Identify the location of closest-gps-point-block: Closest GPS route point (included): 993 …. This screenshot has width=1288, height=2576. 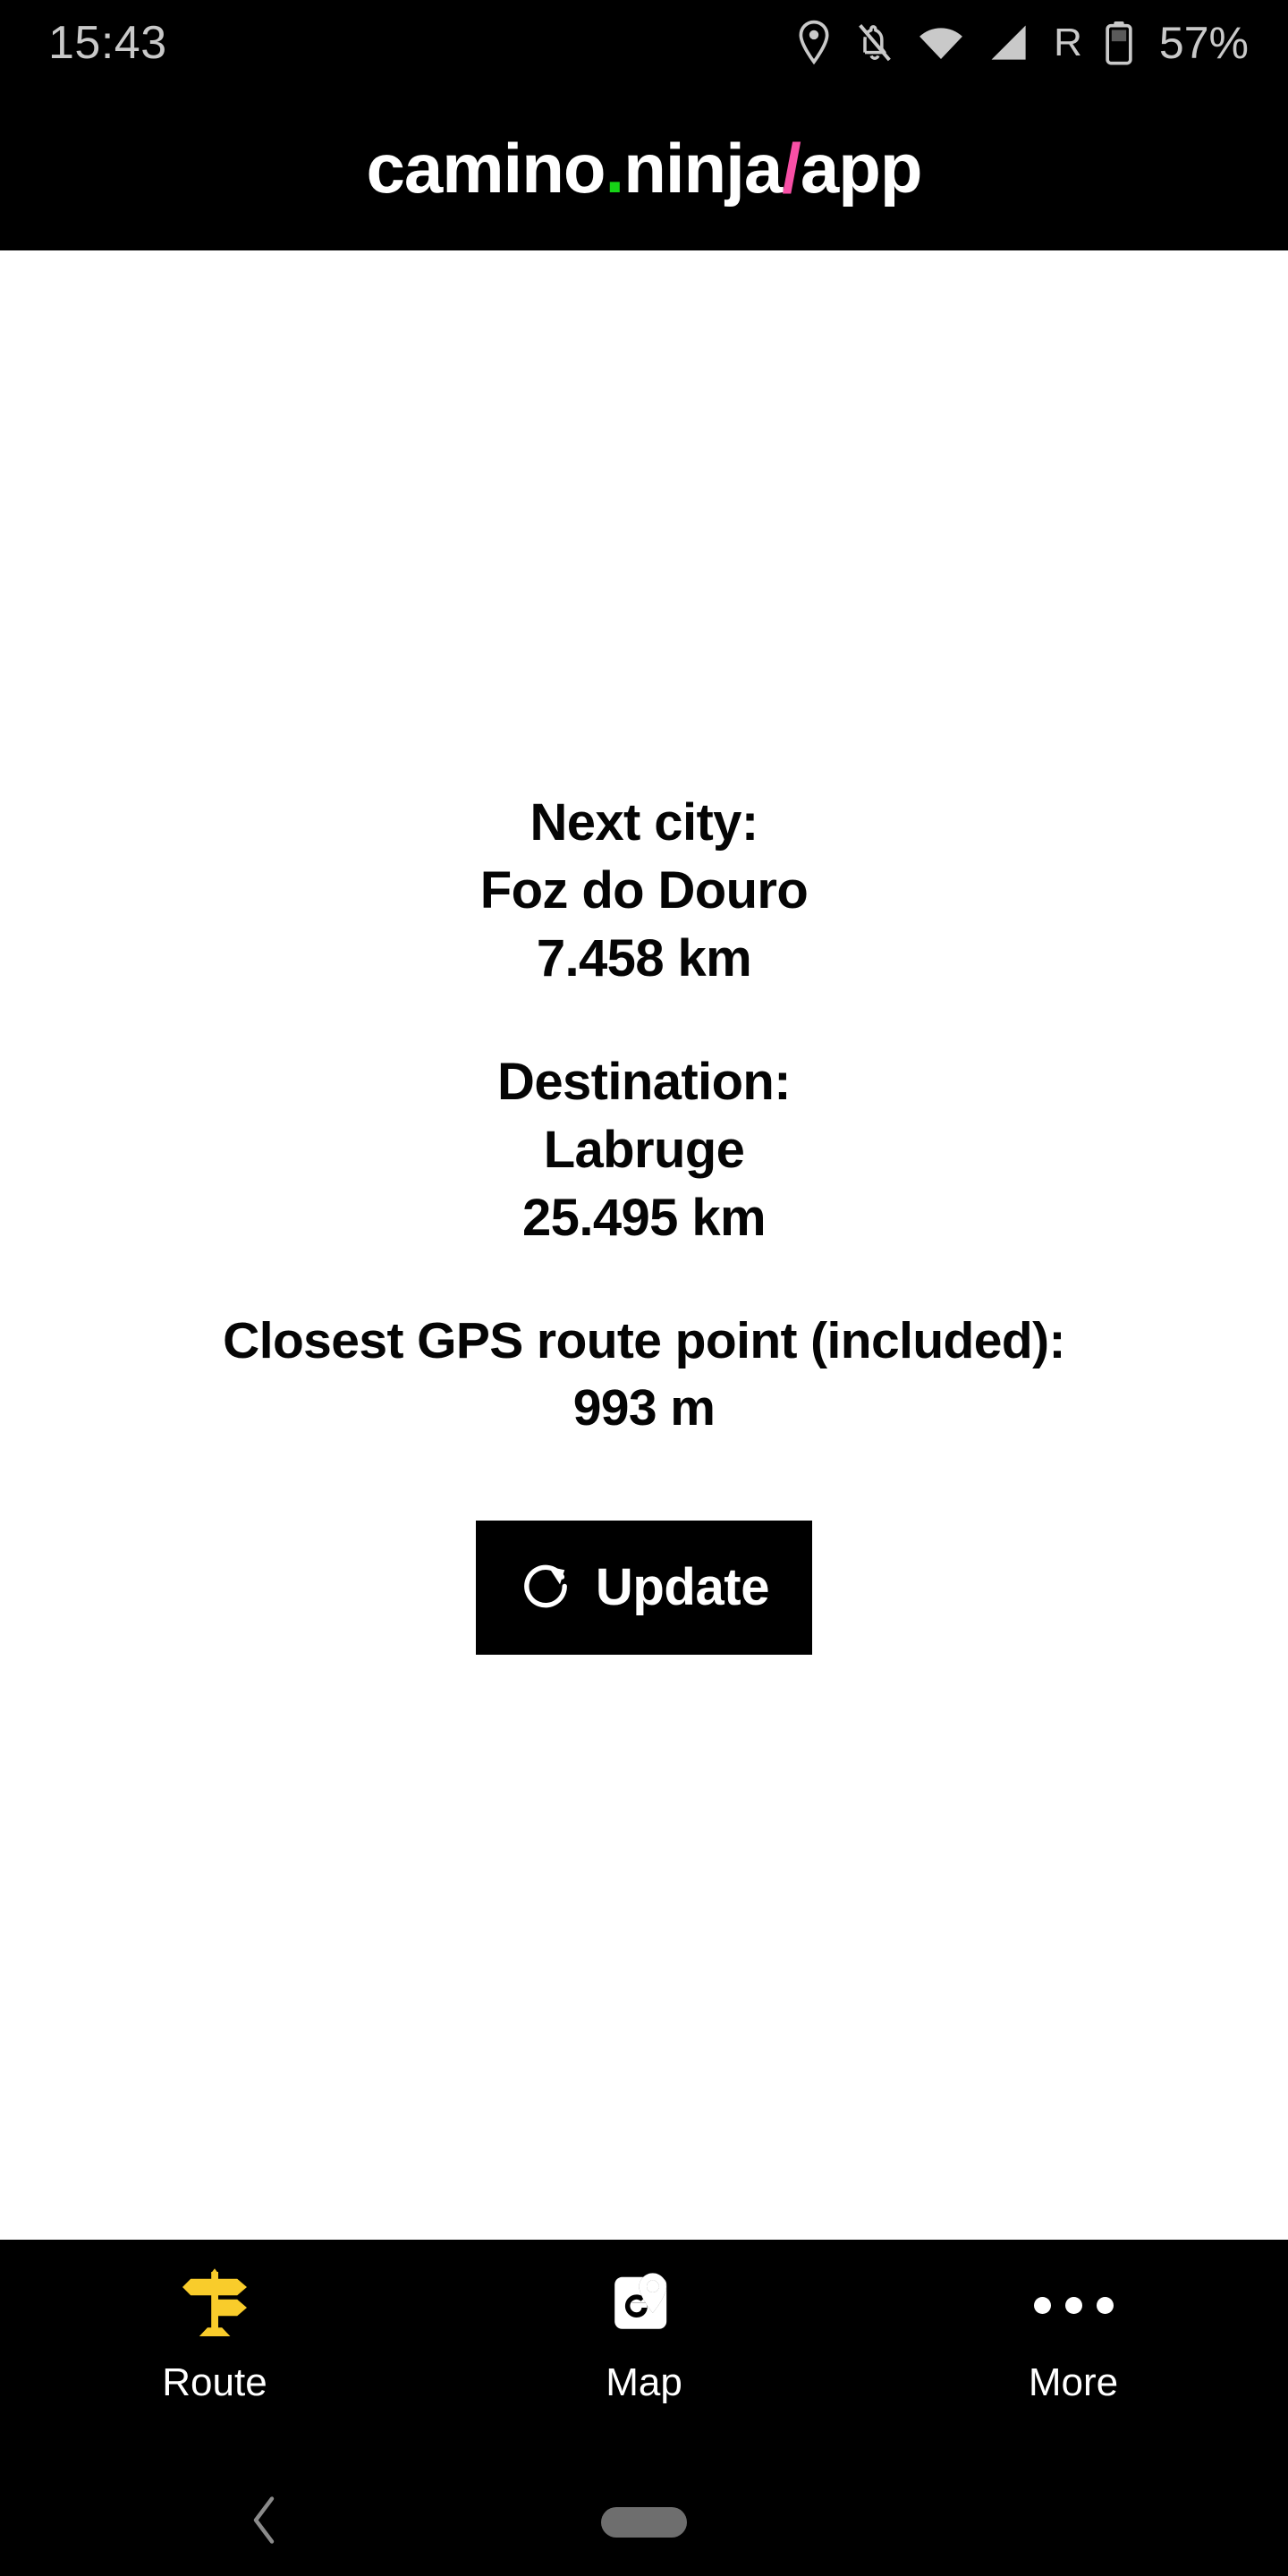
(644, 1374).